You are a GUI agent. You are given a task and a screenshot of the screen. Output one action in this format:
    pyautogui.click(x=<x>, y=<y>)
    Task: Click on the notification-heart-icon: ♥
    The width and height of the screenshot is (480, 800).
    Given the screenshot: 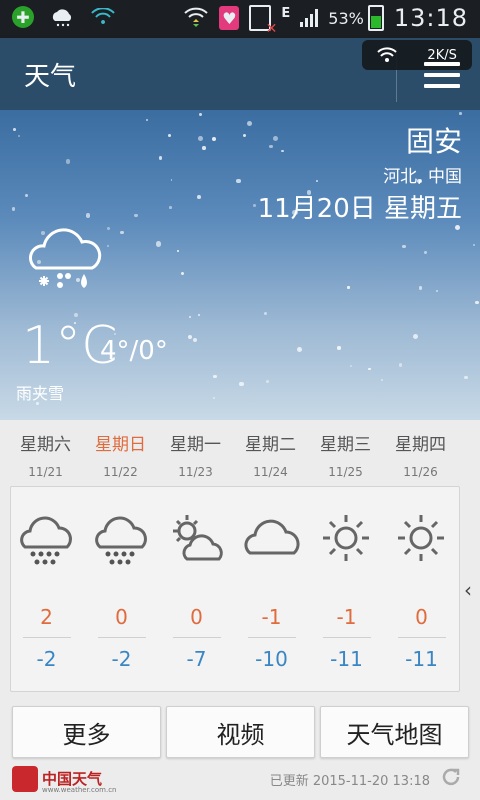 What is the action you would take?
    pyautogui.click(x=229, y=18)
    